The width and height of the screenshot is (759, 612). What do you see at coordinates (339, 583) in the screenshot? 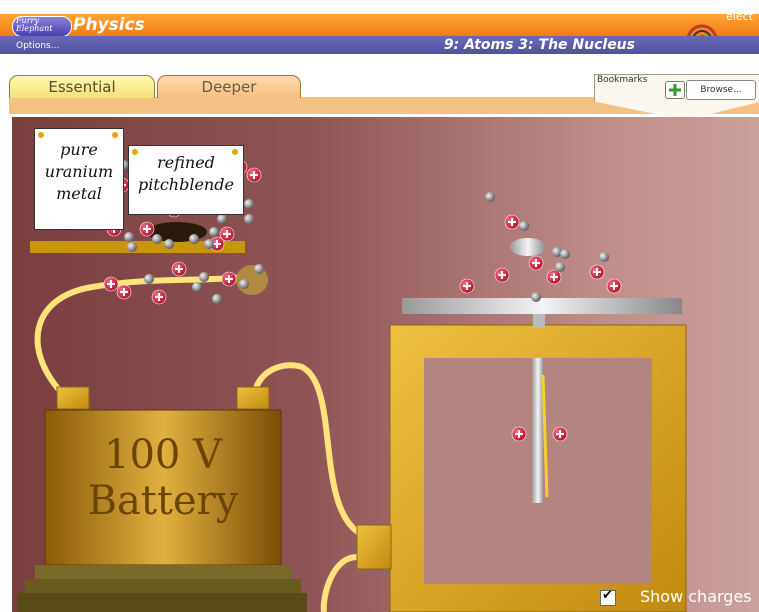
I see `wire-bottom` at bounding box center [339, 583].